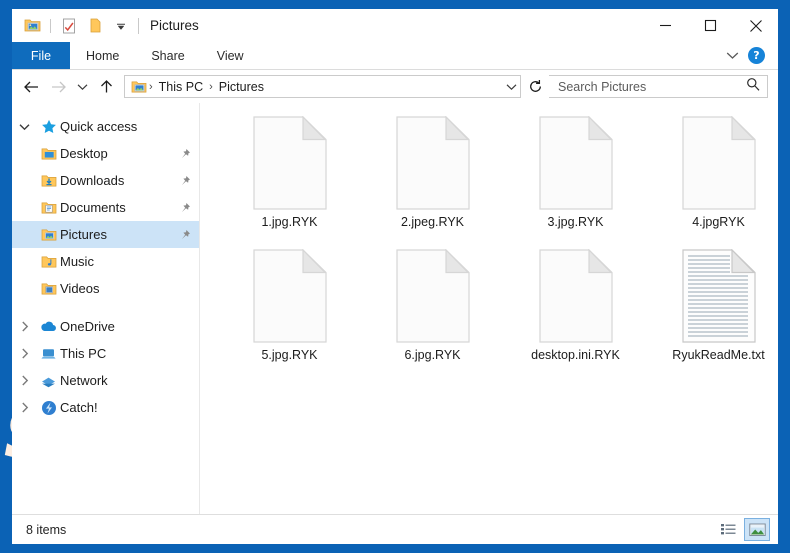 This screenshot has height=553, width=790. I want to click on ribbon-right-controls: ?, so click(752, 55).